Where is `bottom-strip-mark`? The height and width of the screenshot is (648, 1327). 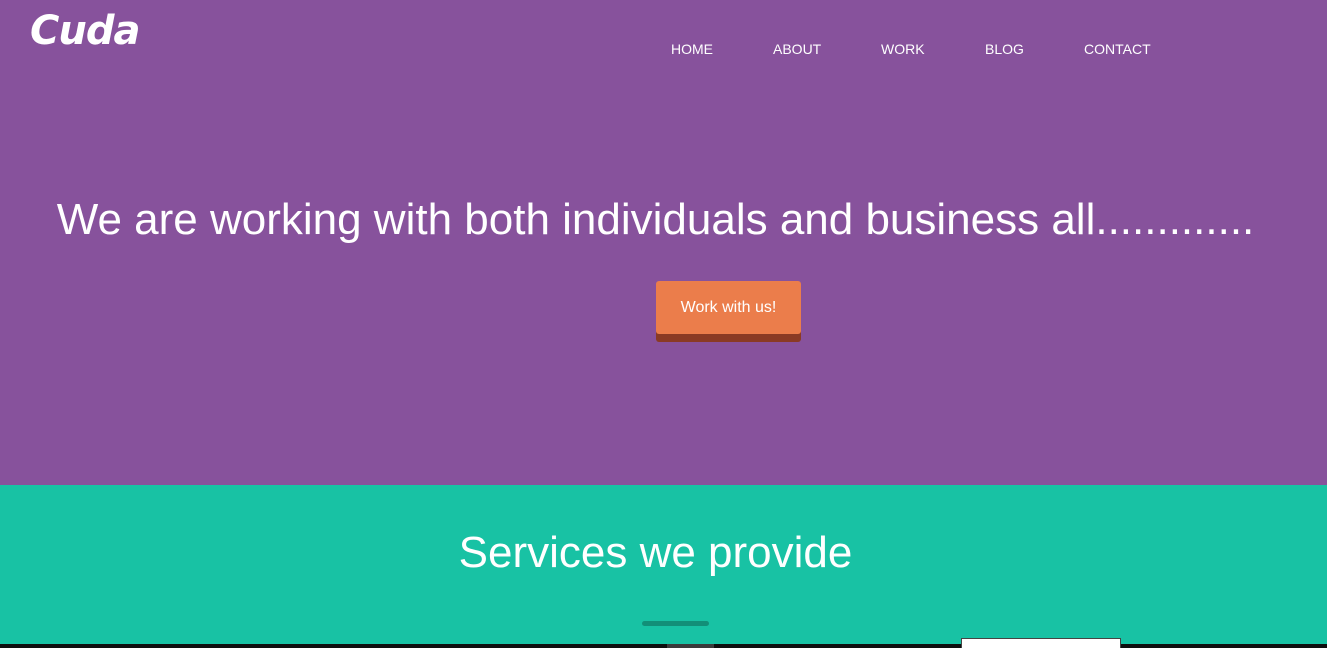 bottom-strip-mark is located at coordinates (690, 646).